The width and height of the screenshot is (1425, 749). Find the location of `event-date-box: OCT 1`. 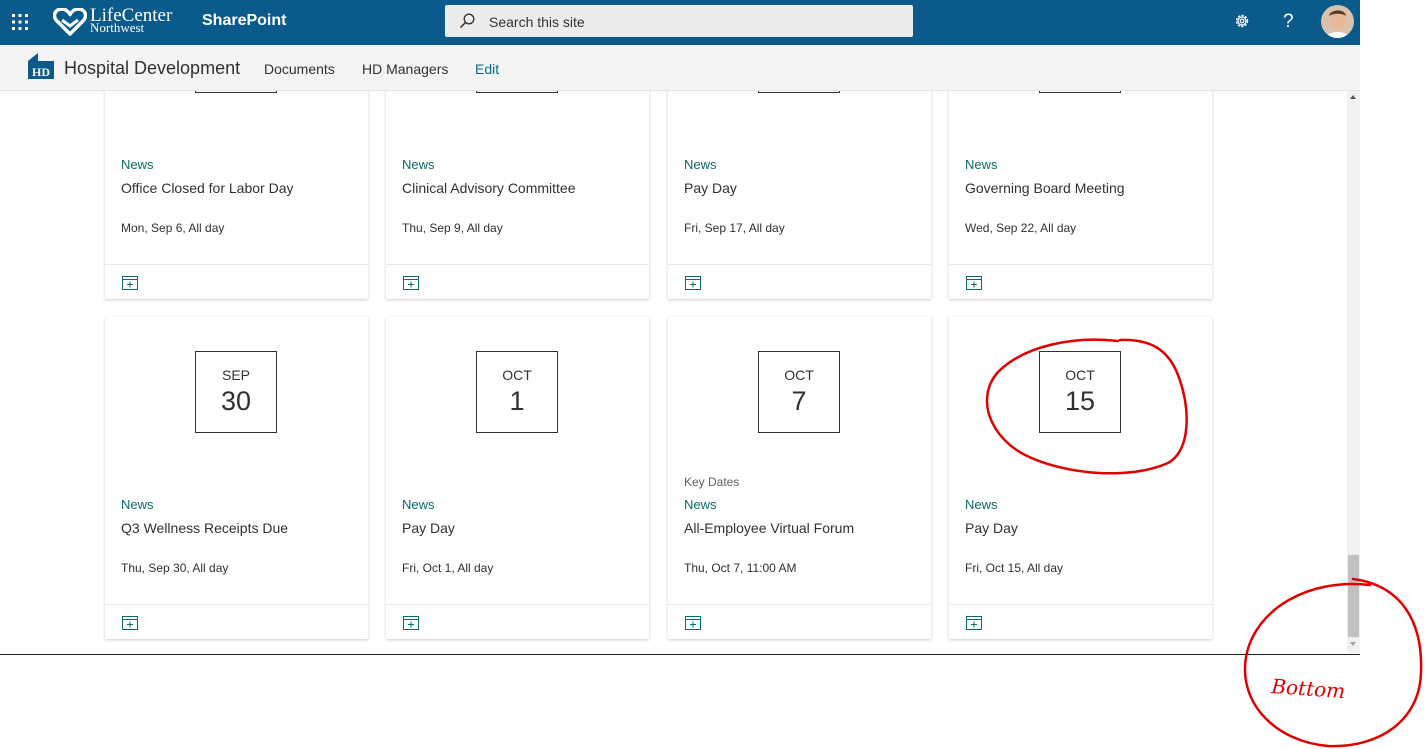

event-date-box: OCT 1 is located at coordinates (517, 392).